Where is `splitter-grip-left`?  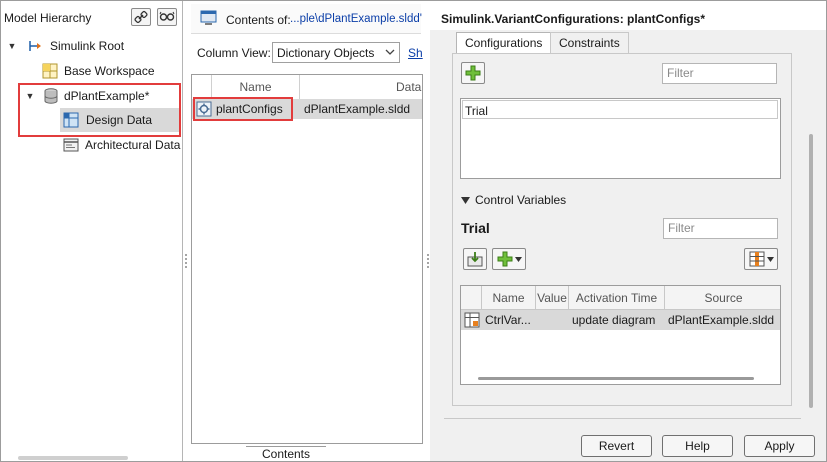
splitter-grip-left is located at coordinates (186, 262).